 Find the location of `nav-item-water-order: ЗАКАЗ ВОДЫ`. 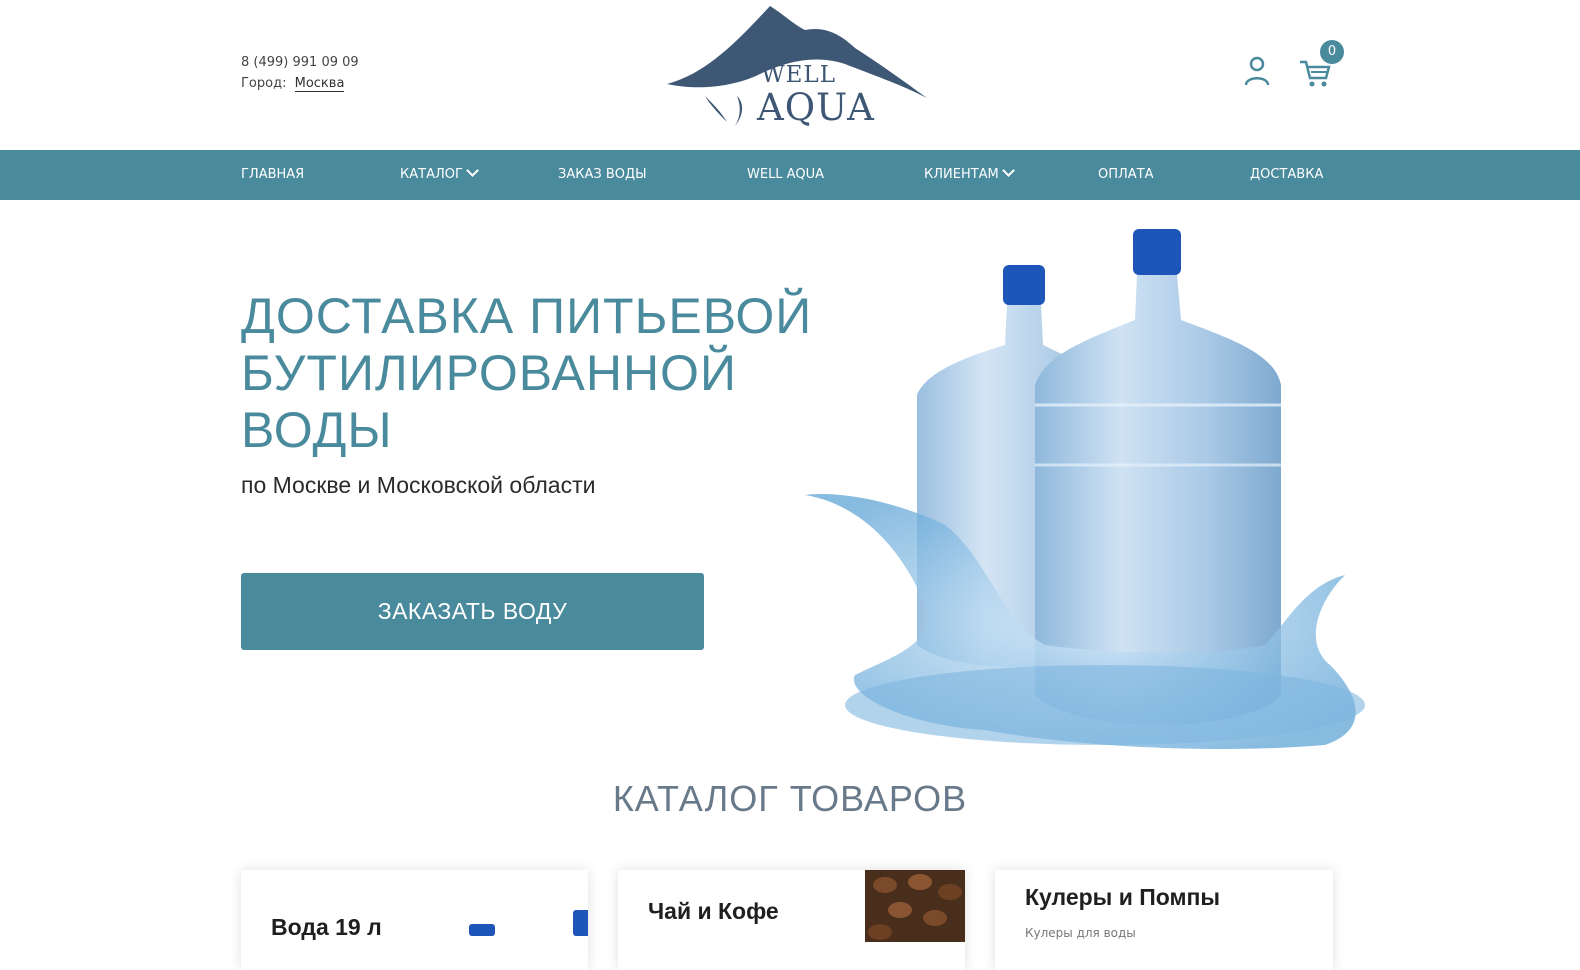

nav-item-water-order: ЗАКАЗ ВОДЫ is located at coordinates (602, 175).